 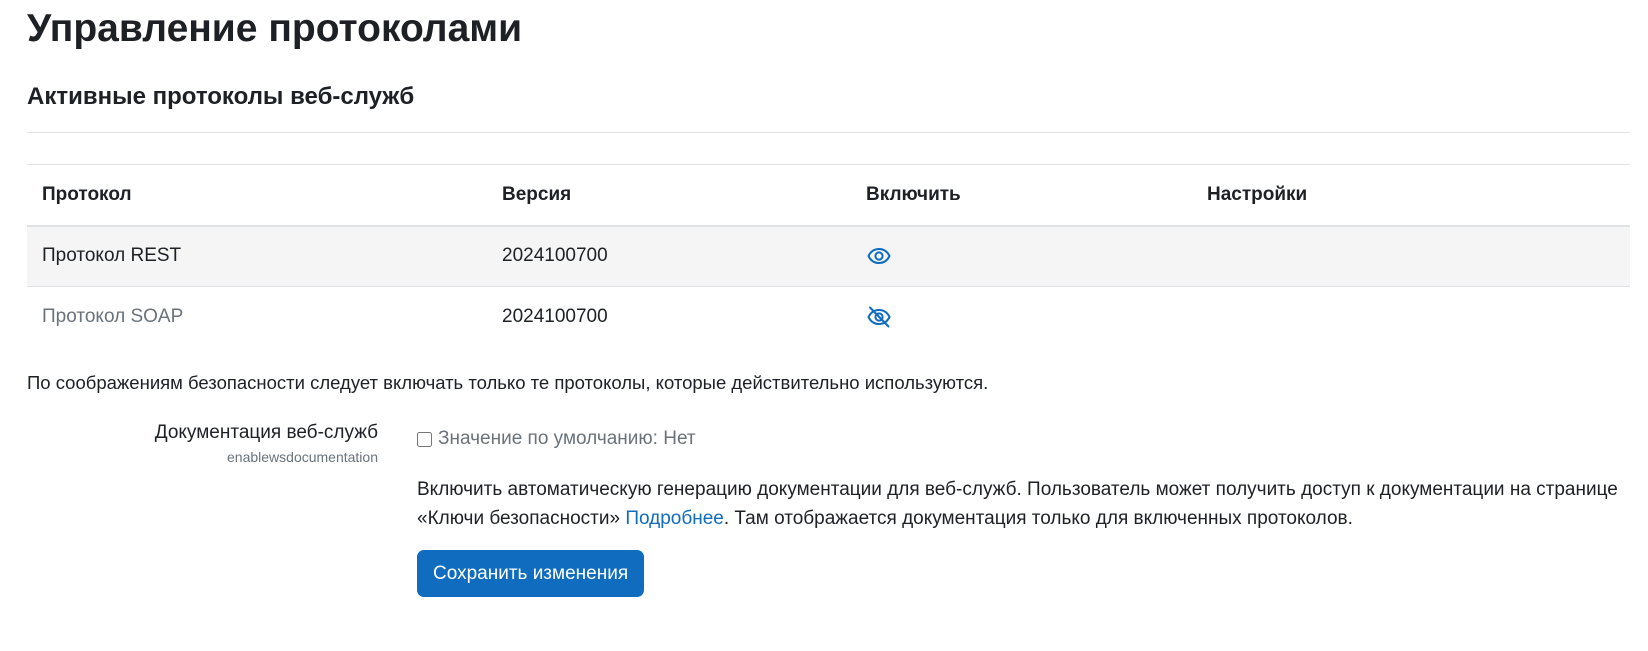 I want to click on header-settings: Настройки, so click(x=1411, y=196).